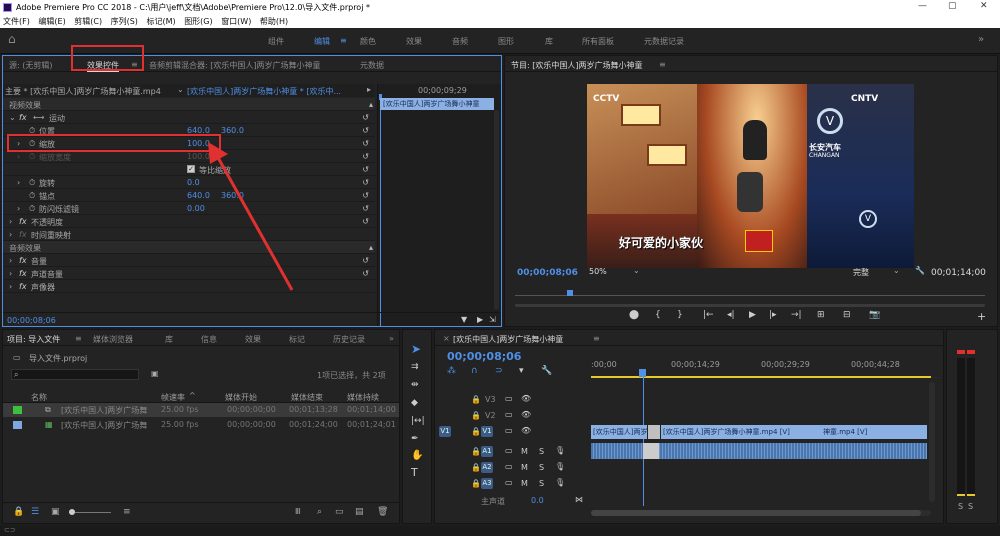 The height and width of the screenshot is (536, 1000). What do you see at coordinates (189, 286) in the screenshot?
I see `panner-row: › fx 声像器` at bounding box center [189, 286].